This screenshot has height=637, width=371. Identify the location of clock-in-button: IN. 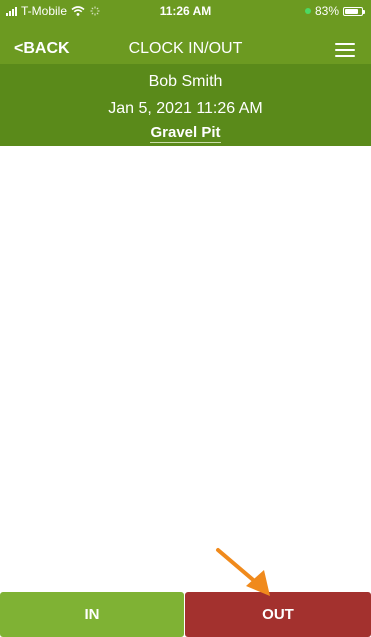
(92, 614).